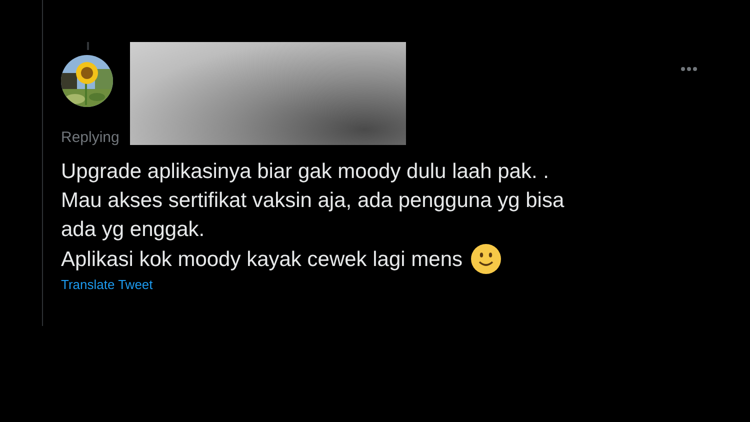  What do you see at coordinates (485, 259) in the screenshot?
I see `smiley-icon` at bounding box center [485, 259].